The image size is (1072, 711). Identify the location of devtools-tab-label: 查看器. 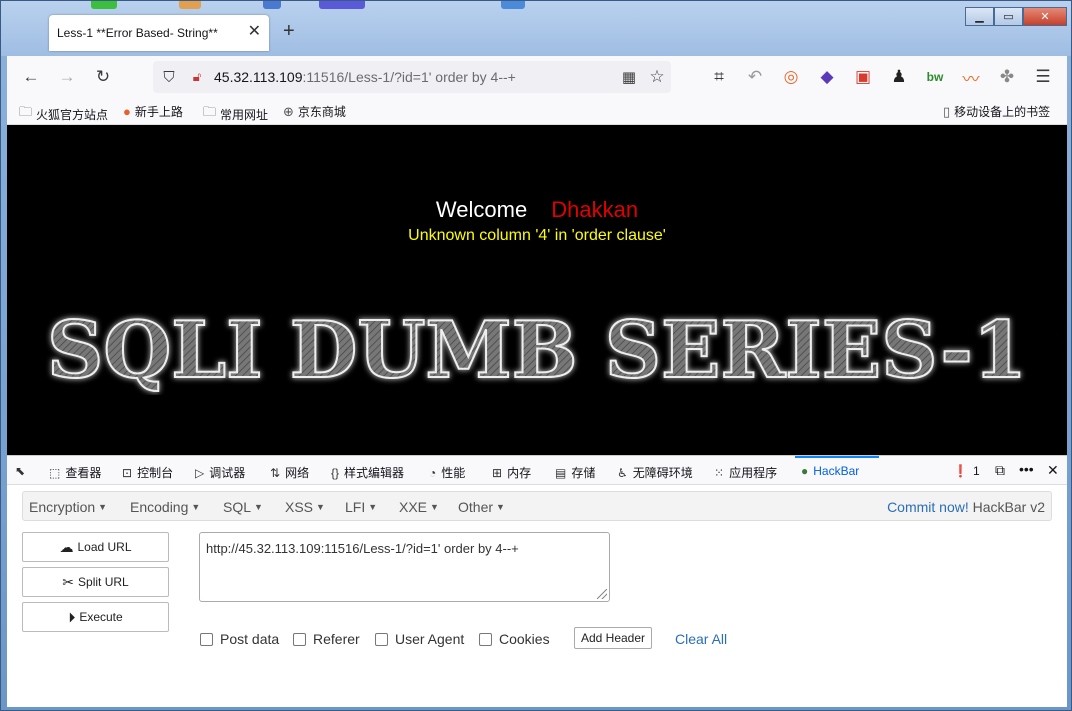
(83, 473).